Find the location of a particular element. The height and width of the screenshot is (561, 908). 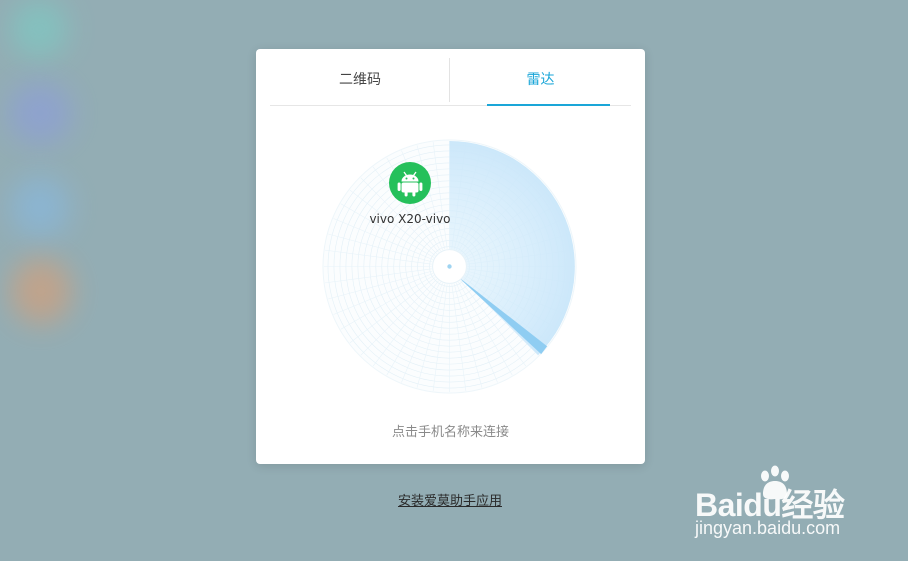

watermark: Baidu经验 jingyan.baidu.com is located at coordinates (783, 505).